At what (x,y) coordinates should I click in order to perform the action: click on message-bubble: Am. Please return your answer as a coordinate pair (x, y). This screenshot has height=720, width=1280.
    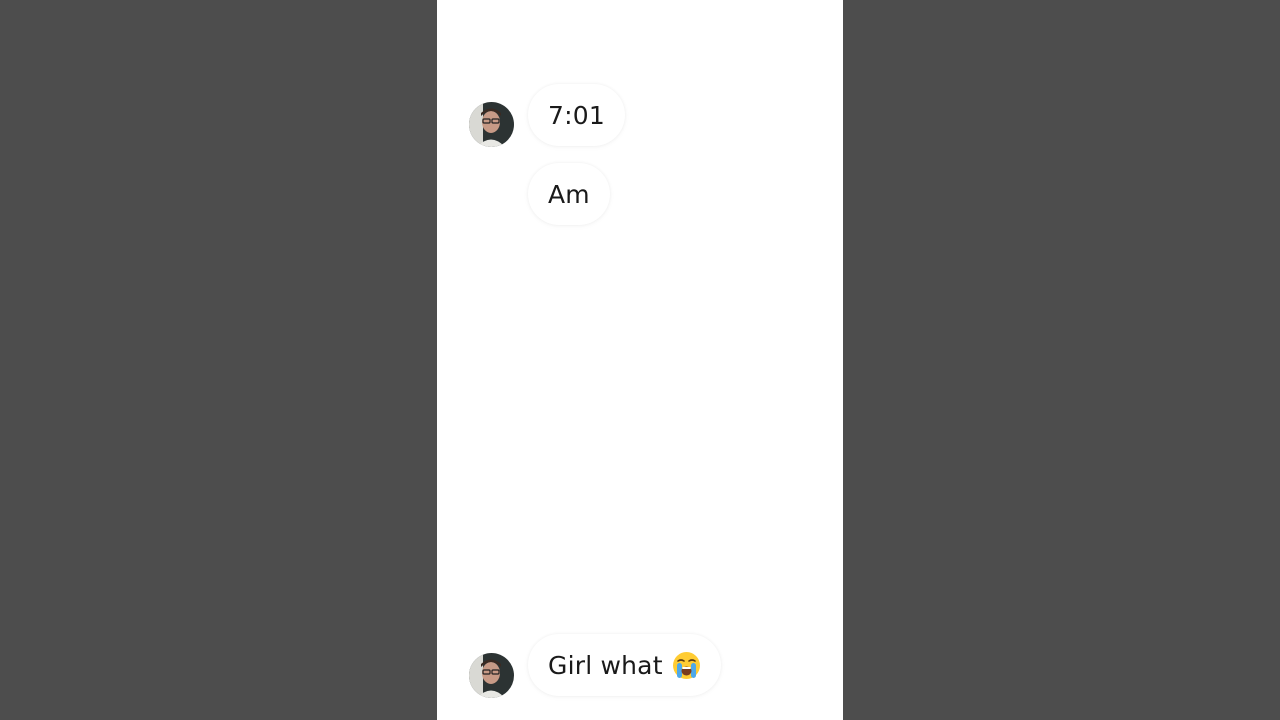
    Looking at the image, I should click on (569, 194).